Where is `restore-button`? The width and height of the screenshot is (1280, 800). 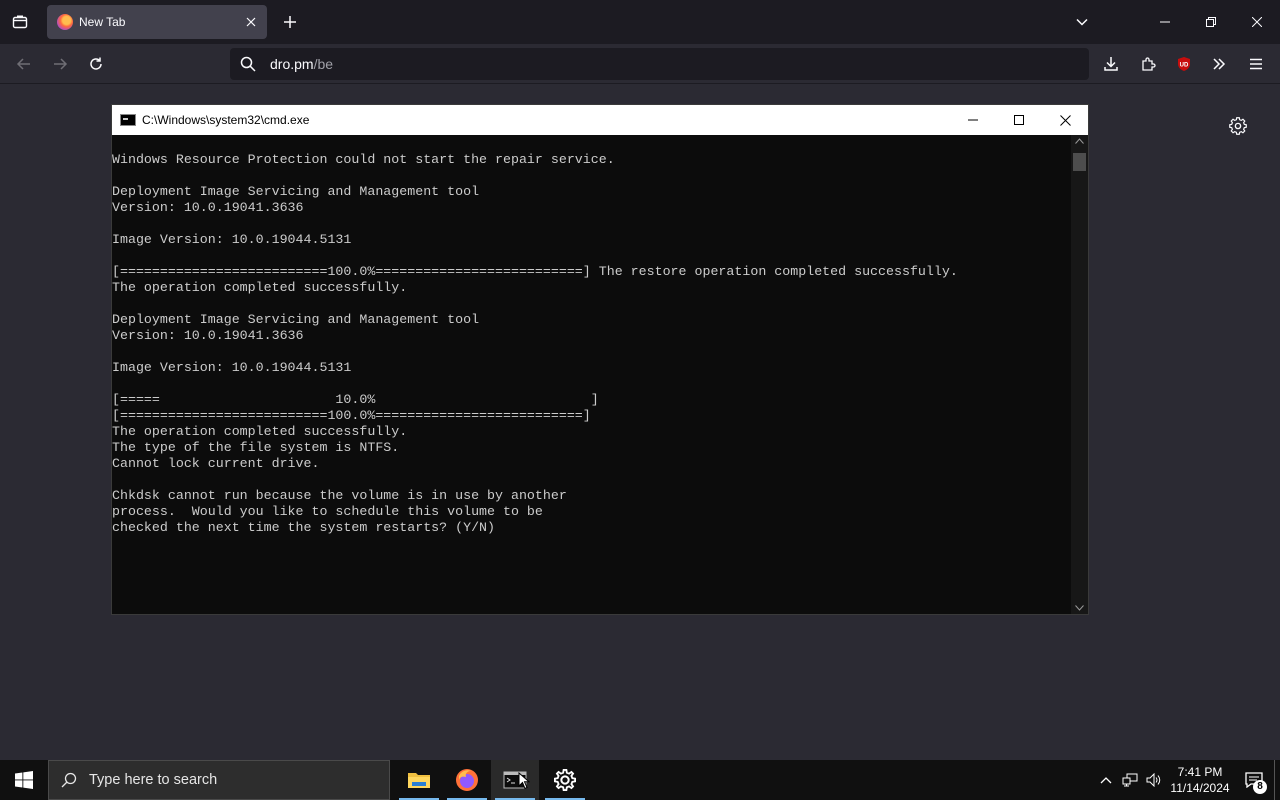 restore-button is located at coordinates (1211, 22).